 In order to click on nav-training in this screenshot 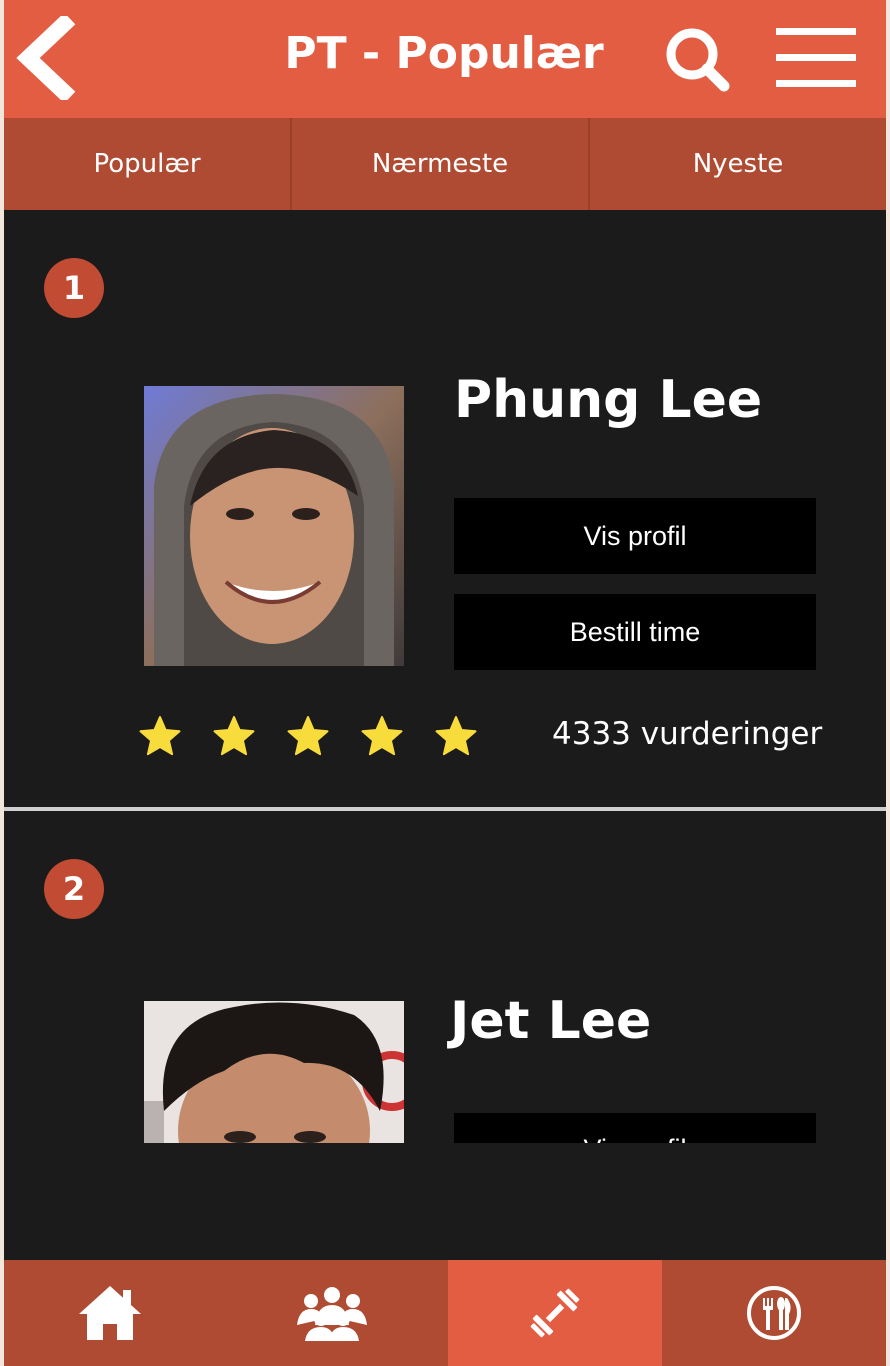, I will do `click(555, 1313)`.